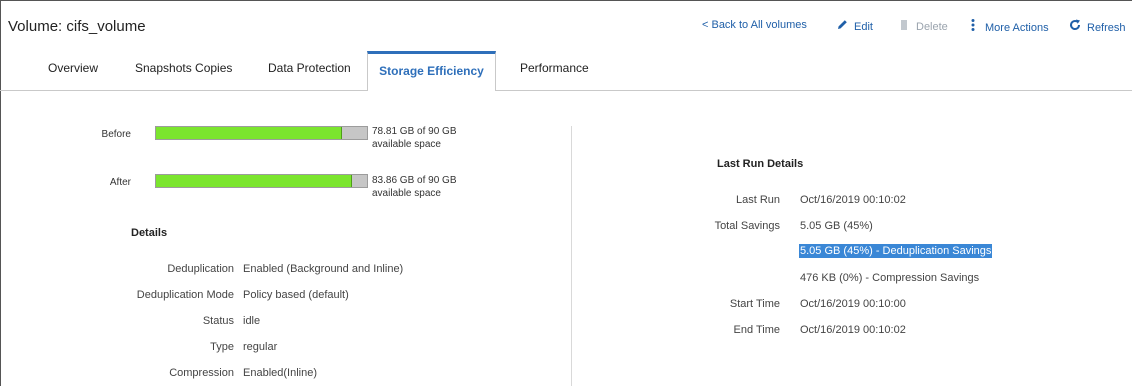 The height and width of the screenshot is (386, 1132). I want to click on refresh-label: Refresh, so click(1106, 28).